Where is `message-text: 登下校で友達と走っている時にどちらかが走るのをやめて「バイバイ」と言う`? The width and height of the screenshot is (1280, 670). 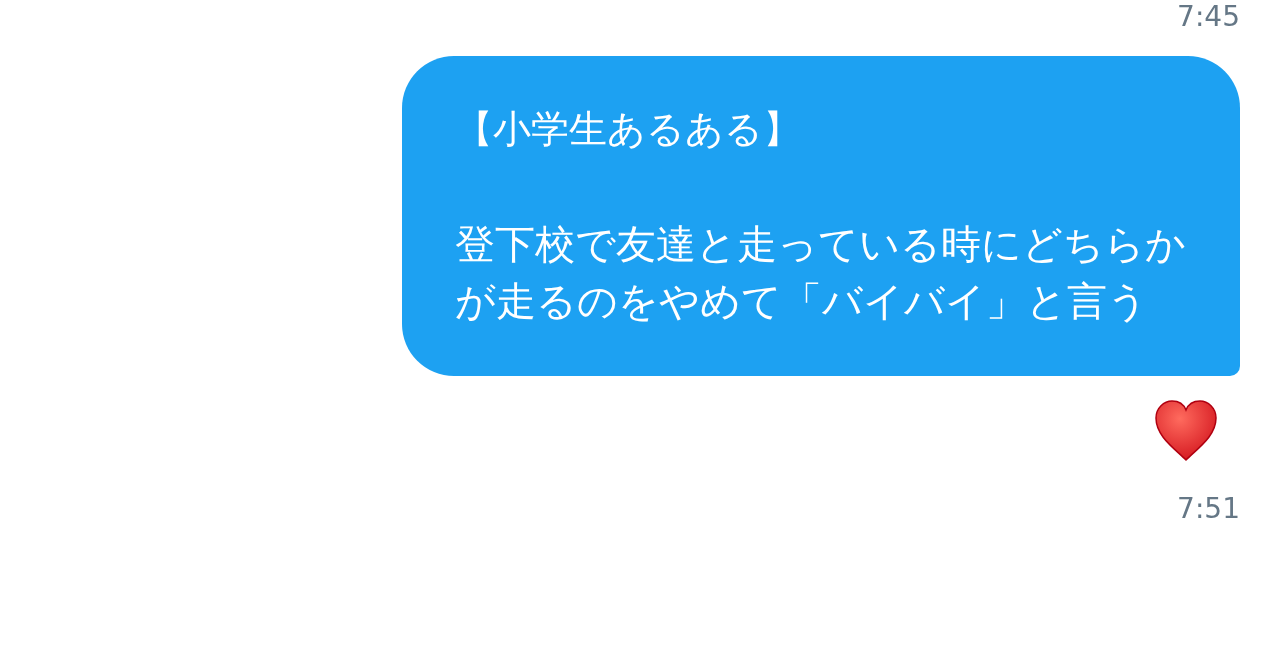 message-text: 登下校で友達と走っている時にどちらかが走るのをやめて「バイバイ」と言う is located at coordinates (821, 273).